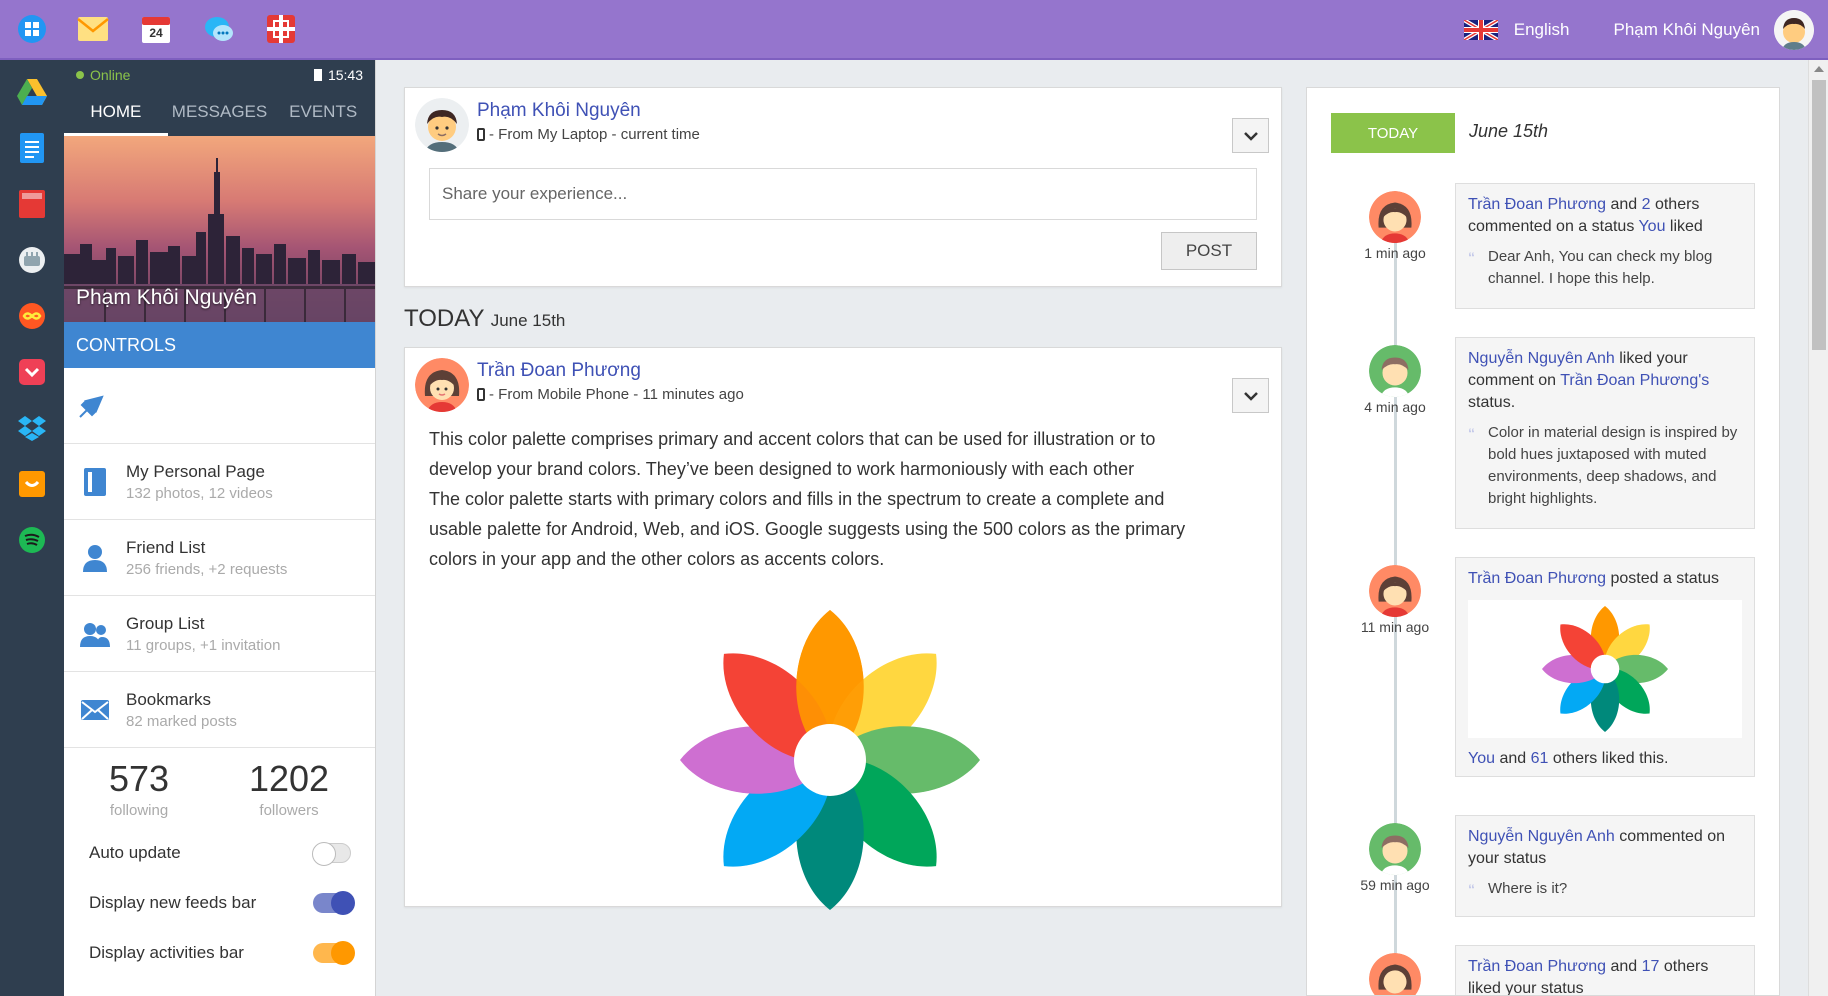 The image size is (1828, 996). I want to click on timeline-quote: Where is it?, so click(1528, 888).